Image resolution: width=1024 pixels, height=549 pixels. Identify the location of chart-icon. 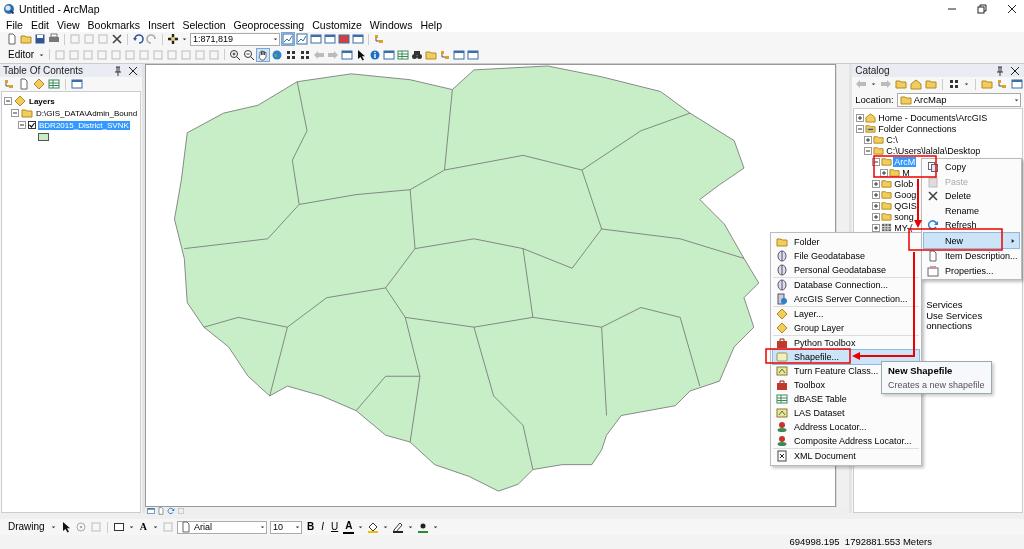
(302, 39).